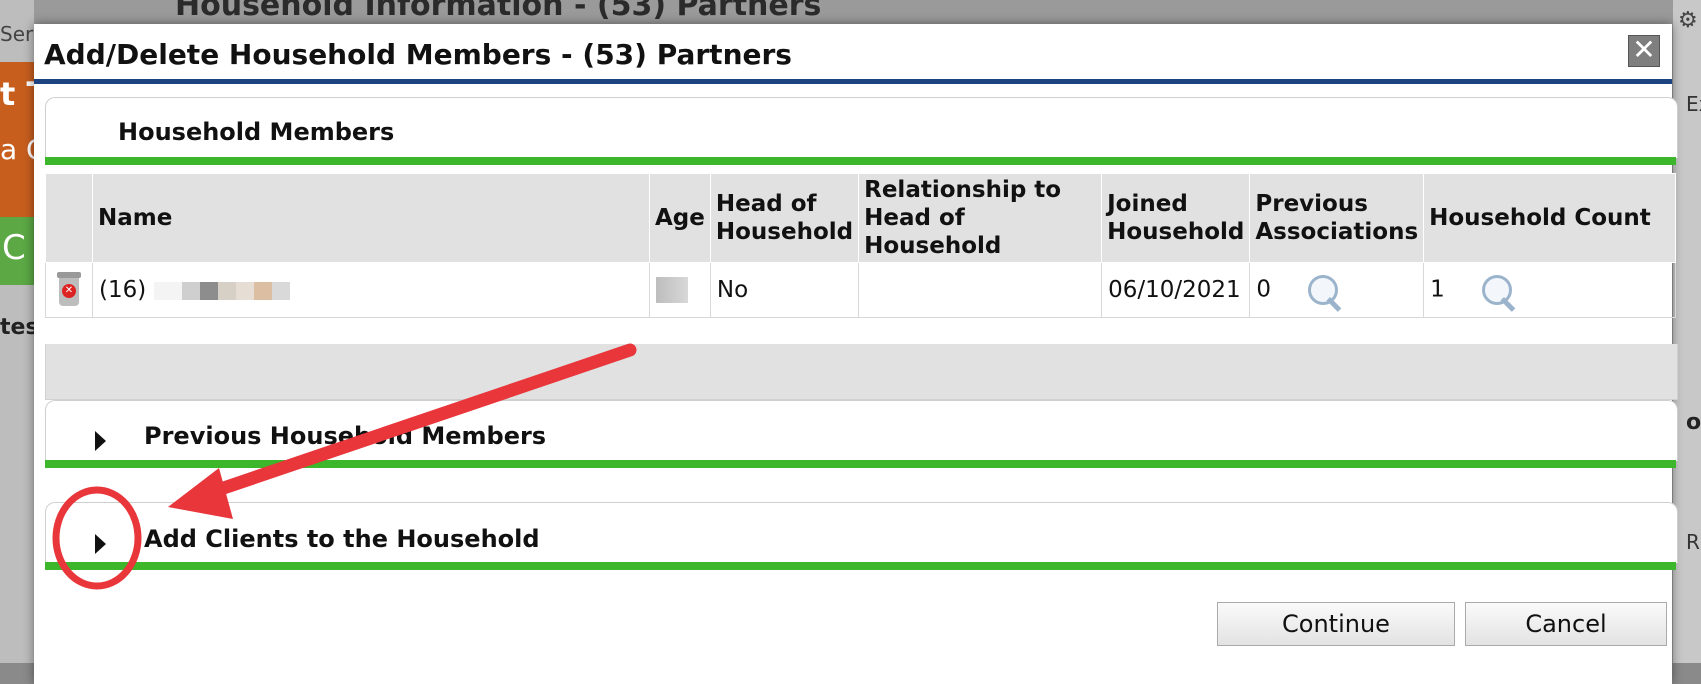 This screenshot has width=1701, height=684. Describe the element at coordinates (1693, 422) in the screenshot. I see `background-text: ou` at that location.